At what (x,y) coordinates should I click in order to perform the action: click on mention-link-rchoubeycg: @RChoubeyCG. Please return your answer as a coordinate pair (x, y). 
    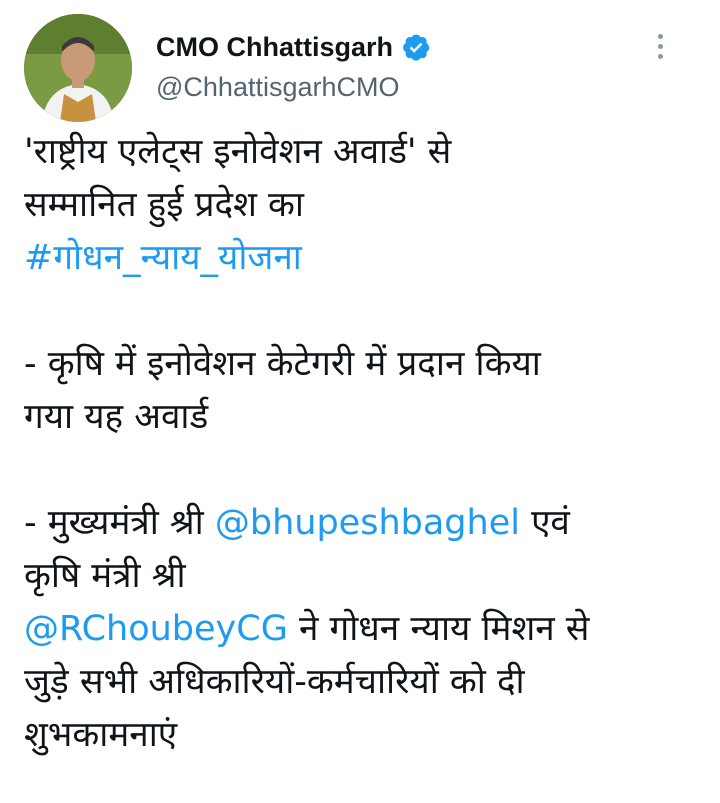
    Looking at the image, I should click on (156, 629).